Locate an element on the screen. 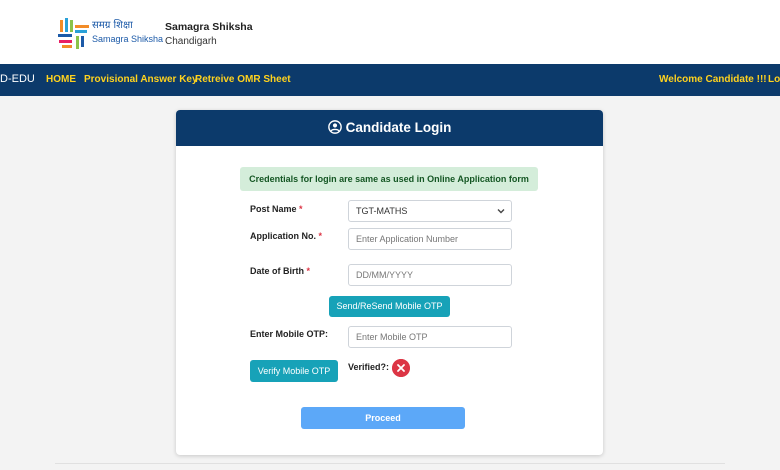 The height and width of the screenshot is (470, 780). verify-mobile-otp-button: Verify Mobile OTP is located at coordinates (294, 371).